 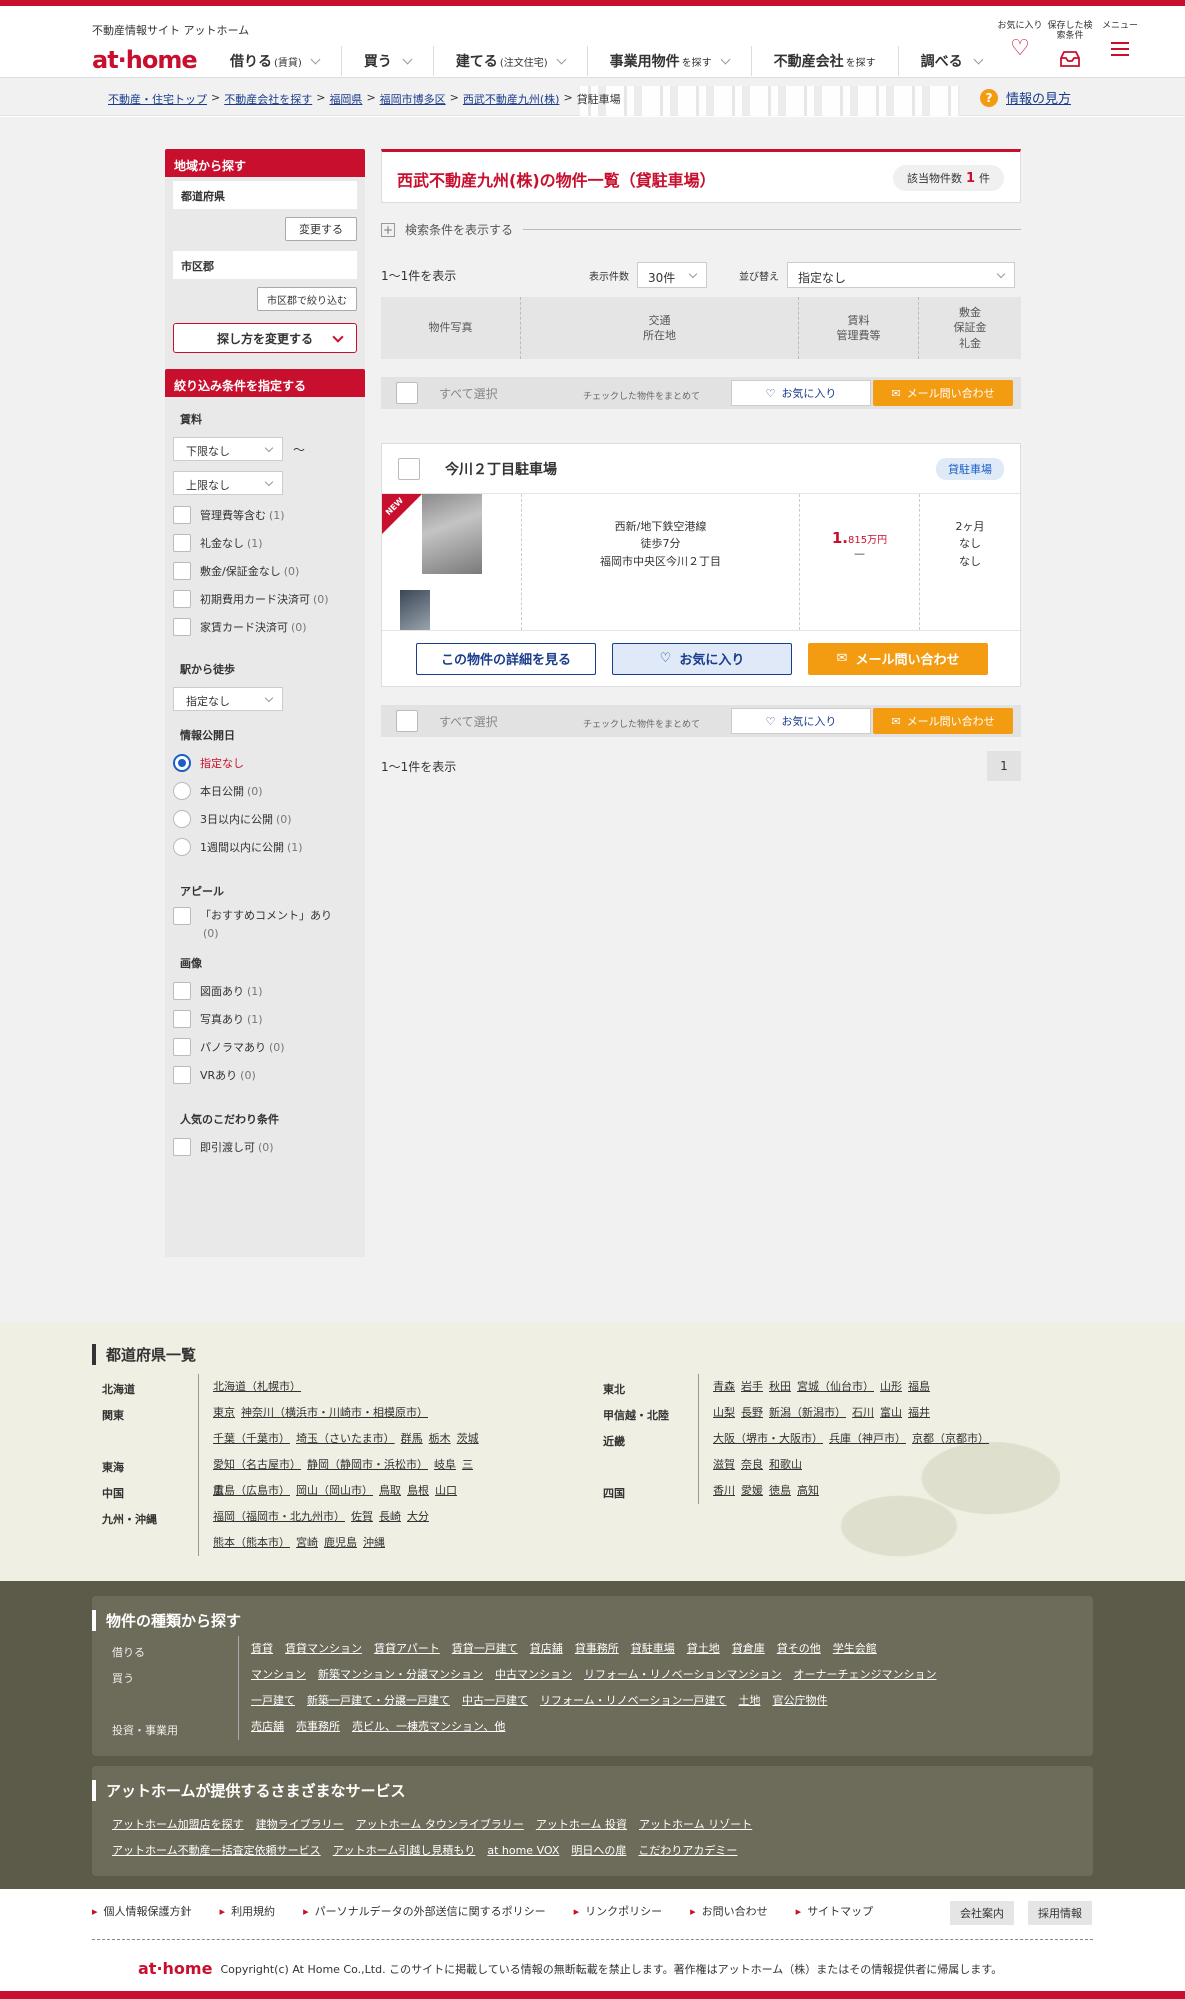 I want to click on service-link: アットホーム タウンライブラリー, so click(x=440, y=1824).